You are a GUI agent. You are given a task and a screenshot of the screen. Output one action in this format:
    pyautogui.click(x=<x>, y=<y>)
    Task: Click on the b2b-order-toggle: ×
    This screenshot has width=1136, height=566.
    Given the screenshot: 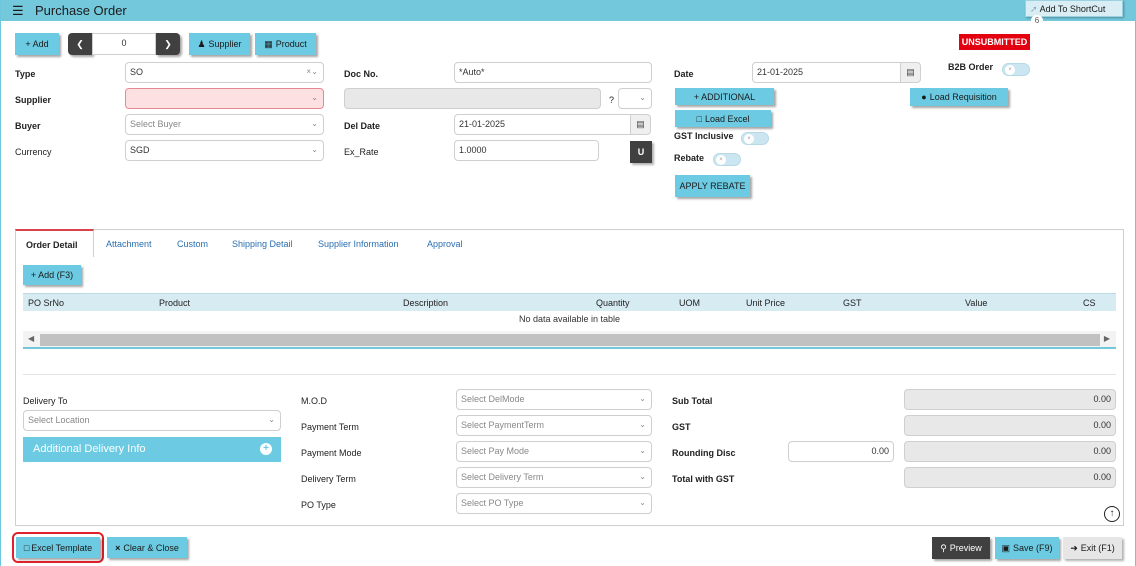 What is the action you would take?
    pyautogui.click(x=1016, y=69)
    